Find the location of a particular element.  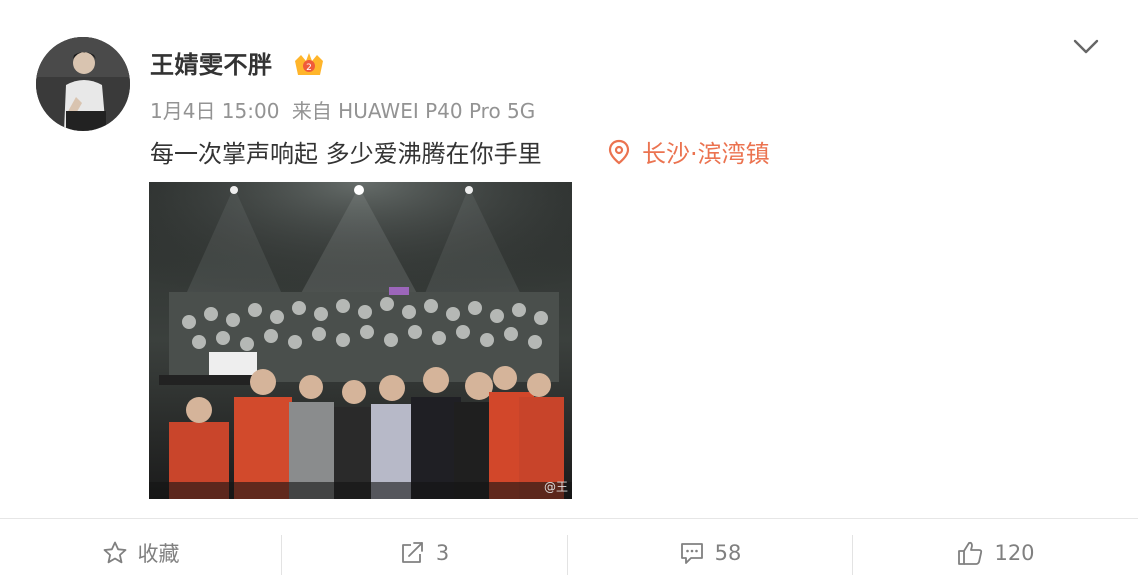

comment-button: 58 is located at coordinates (710, 552).